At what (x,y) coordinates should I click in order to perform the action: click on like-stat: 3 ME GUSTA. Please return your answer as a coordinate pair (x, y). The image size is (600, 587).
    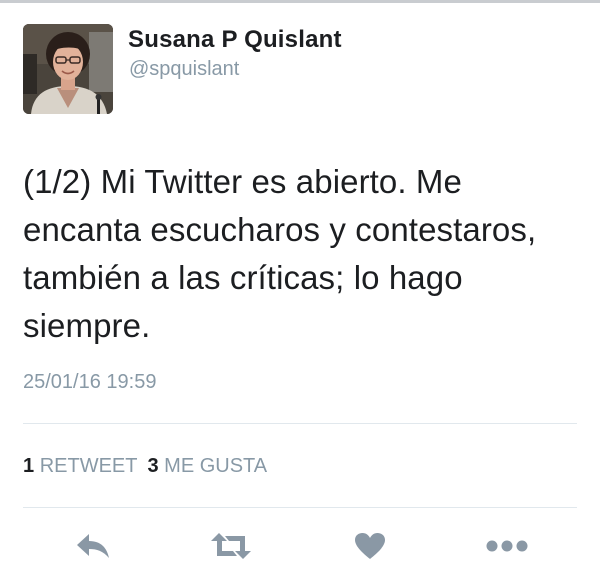
    Looking at the image, I should click on (207, 466).